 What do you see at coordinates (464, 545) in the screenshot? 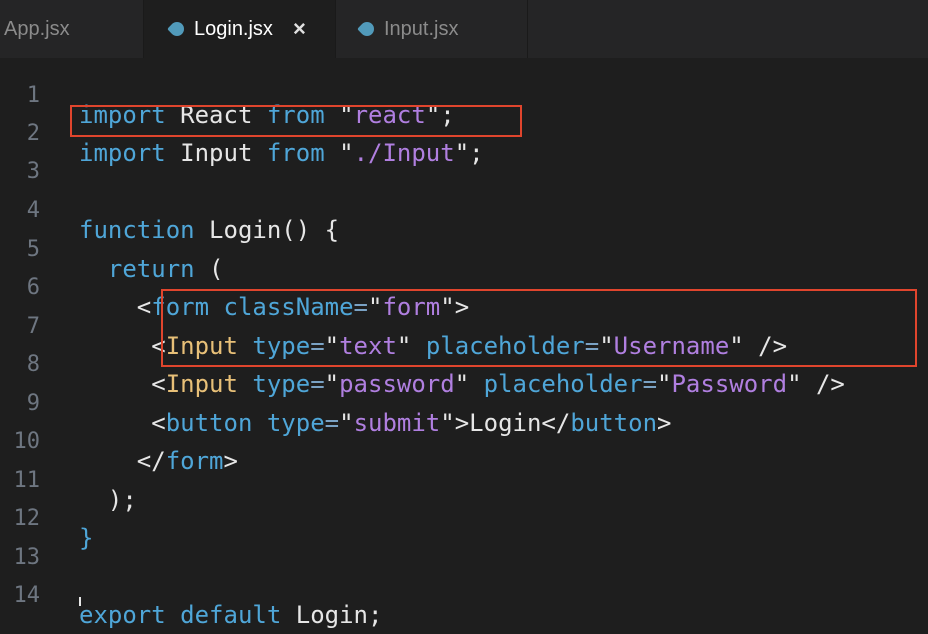
I see `code-line: 13` at bounding box center [464, 545].